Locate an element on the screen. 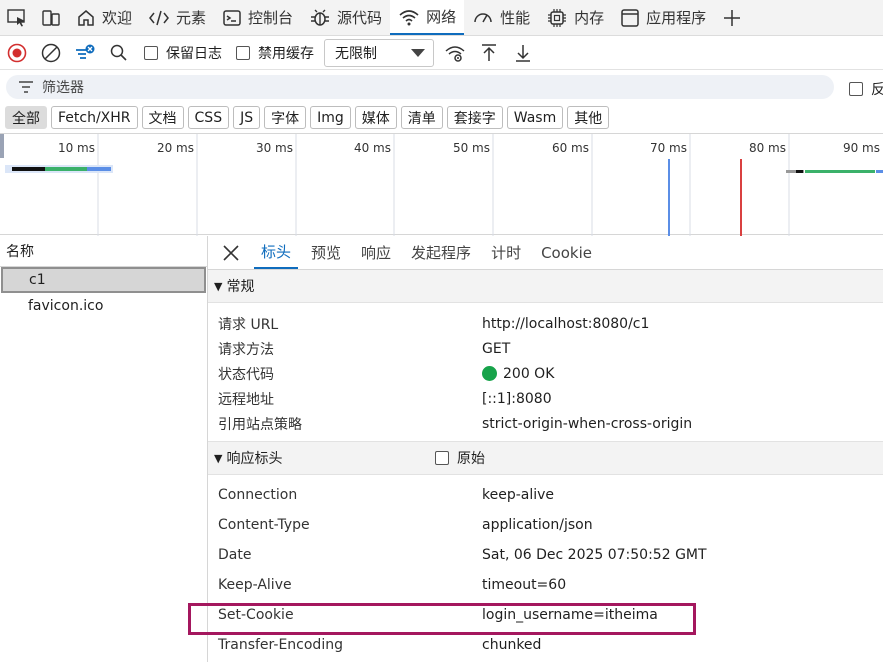 The image size is (883, 662). search-icon is located at coordinates (118, 52).